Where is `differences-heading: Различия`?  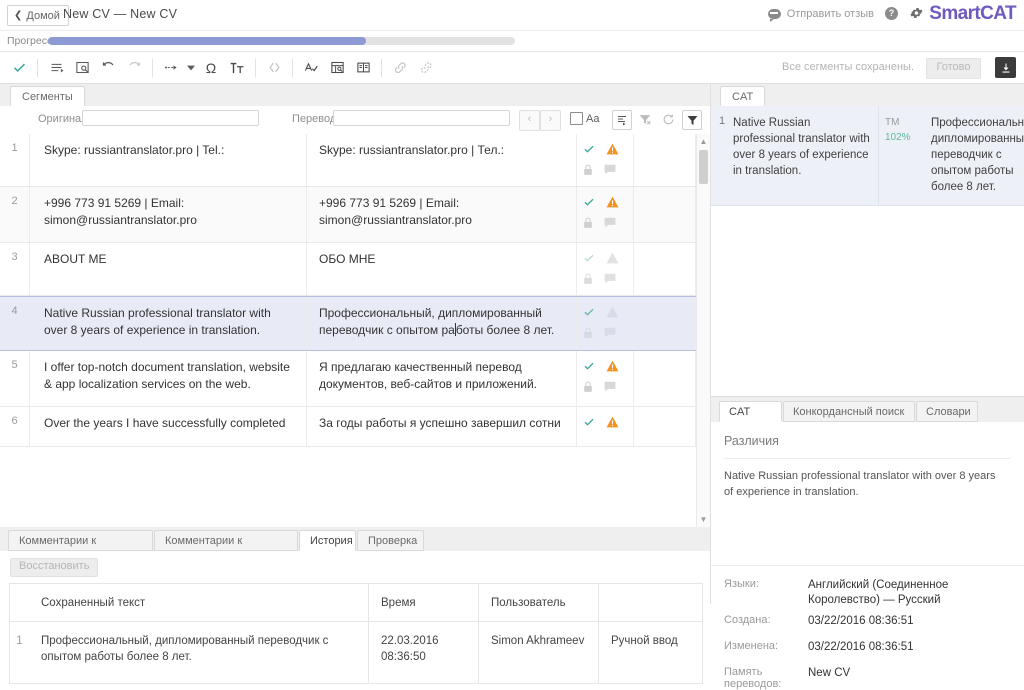 differences-heading: Различия is located at coordinates (751, 441).